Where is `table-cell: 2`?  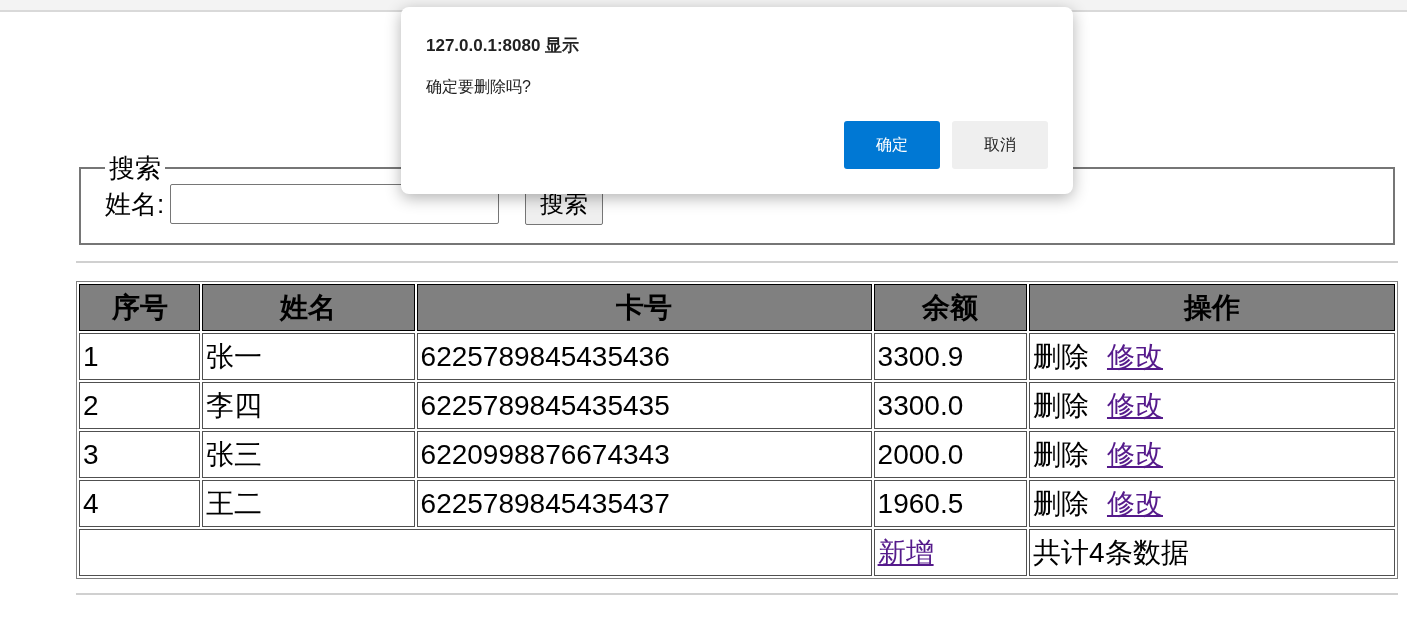 table-cell: 2 is located at coordinates (140, 405).